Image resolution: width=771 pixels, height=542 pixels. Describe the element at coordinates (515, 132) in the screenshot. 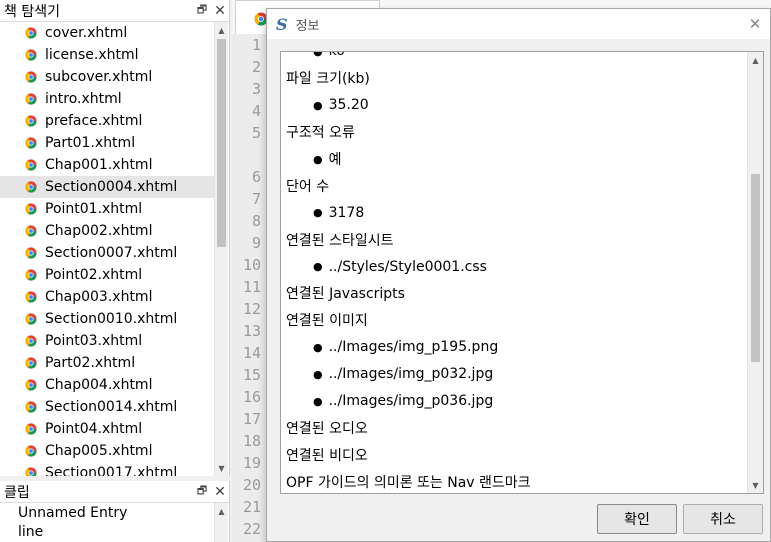

I see `info-heading: 구조적 오류` at that location.